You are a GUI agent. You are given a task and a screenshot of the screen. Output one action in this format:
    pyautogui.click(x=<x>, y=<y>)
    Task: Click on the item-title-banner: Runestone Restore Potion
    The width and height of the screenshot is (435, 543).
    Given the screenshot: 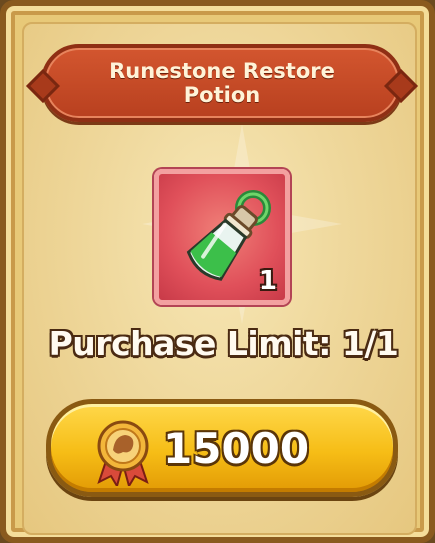 What is the action you would take?
    pyautogui.click(x=222, y=83)
    